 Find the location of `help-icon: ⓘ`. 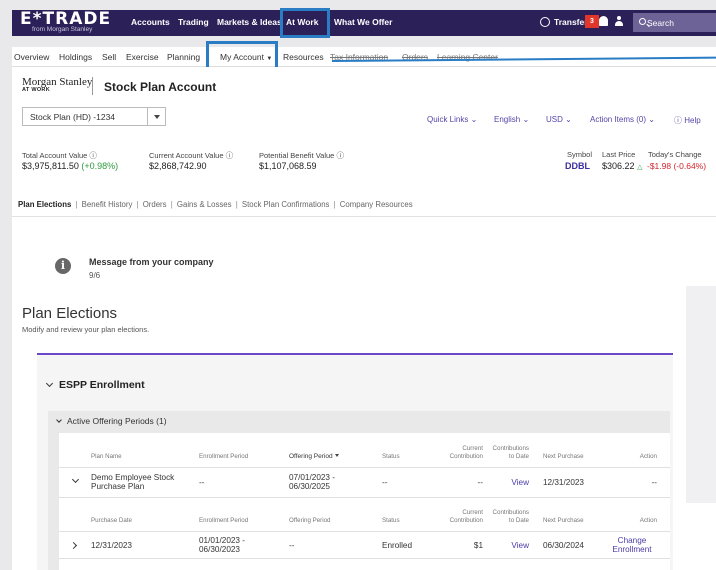

help-icon: ⓘ is located at coordinates (678, 120).